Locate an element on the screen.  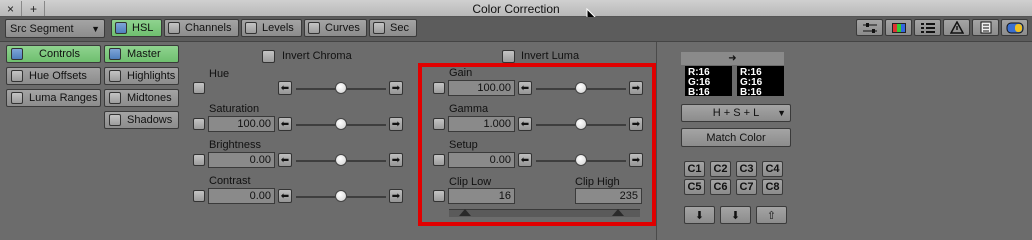
saturation-slider-knob is located at coordinates (341, 124).